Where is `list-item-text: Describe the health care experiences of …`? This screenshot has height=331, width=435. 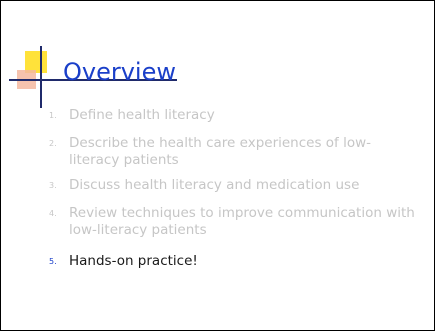 list-item-text: Describe the health care experiences of … is located at coordinates (220, 151).